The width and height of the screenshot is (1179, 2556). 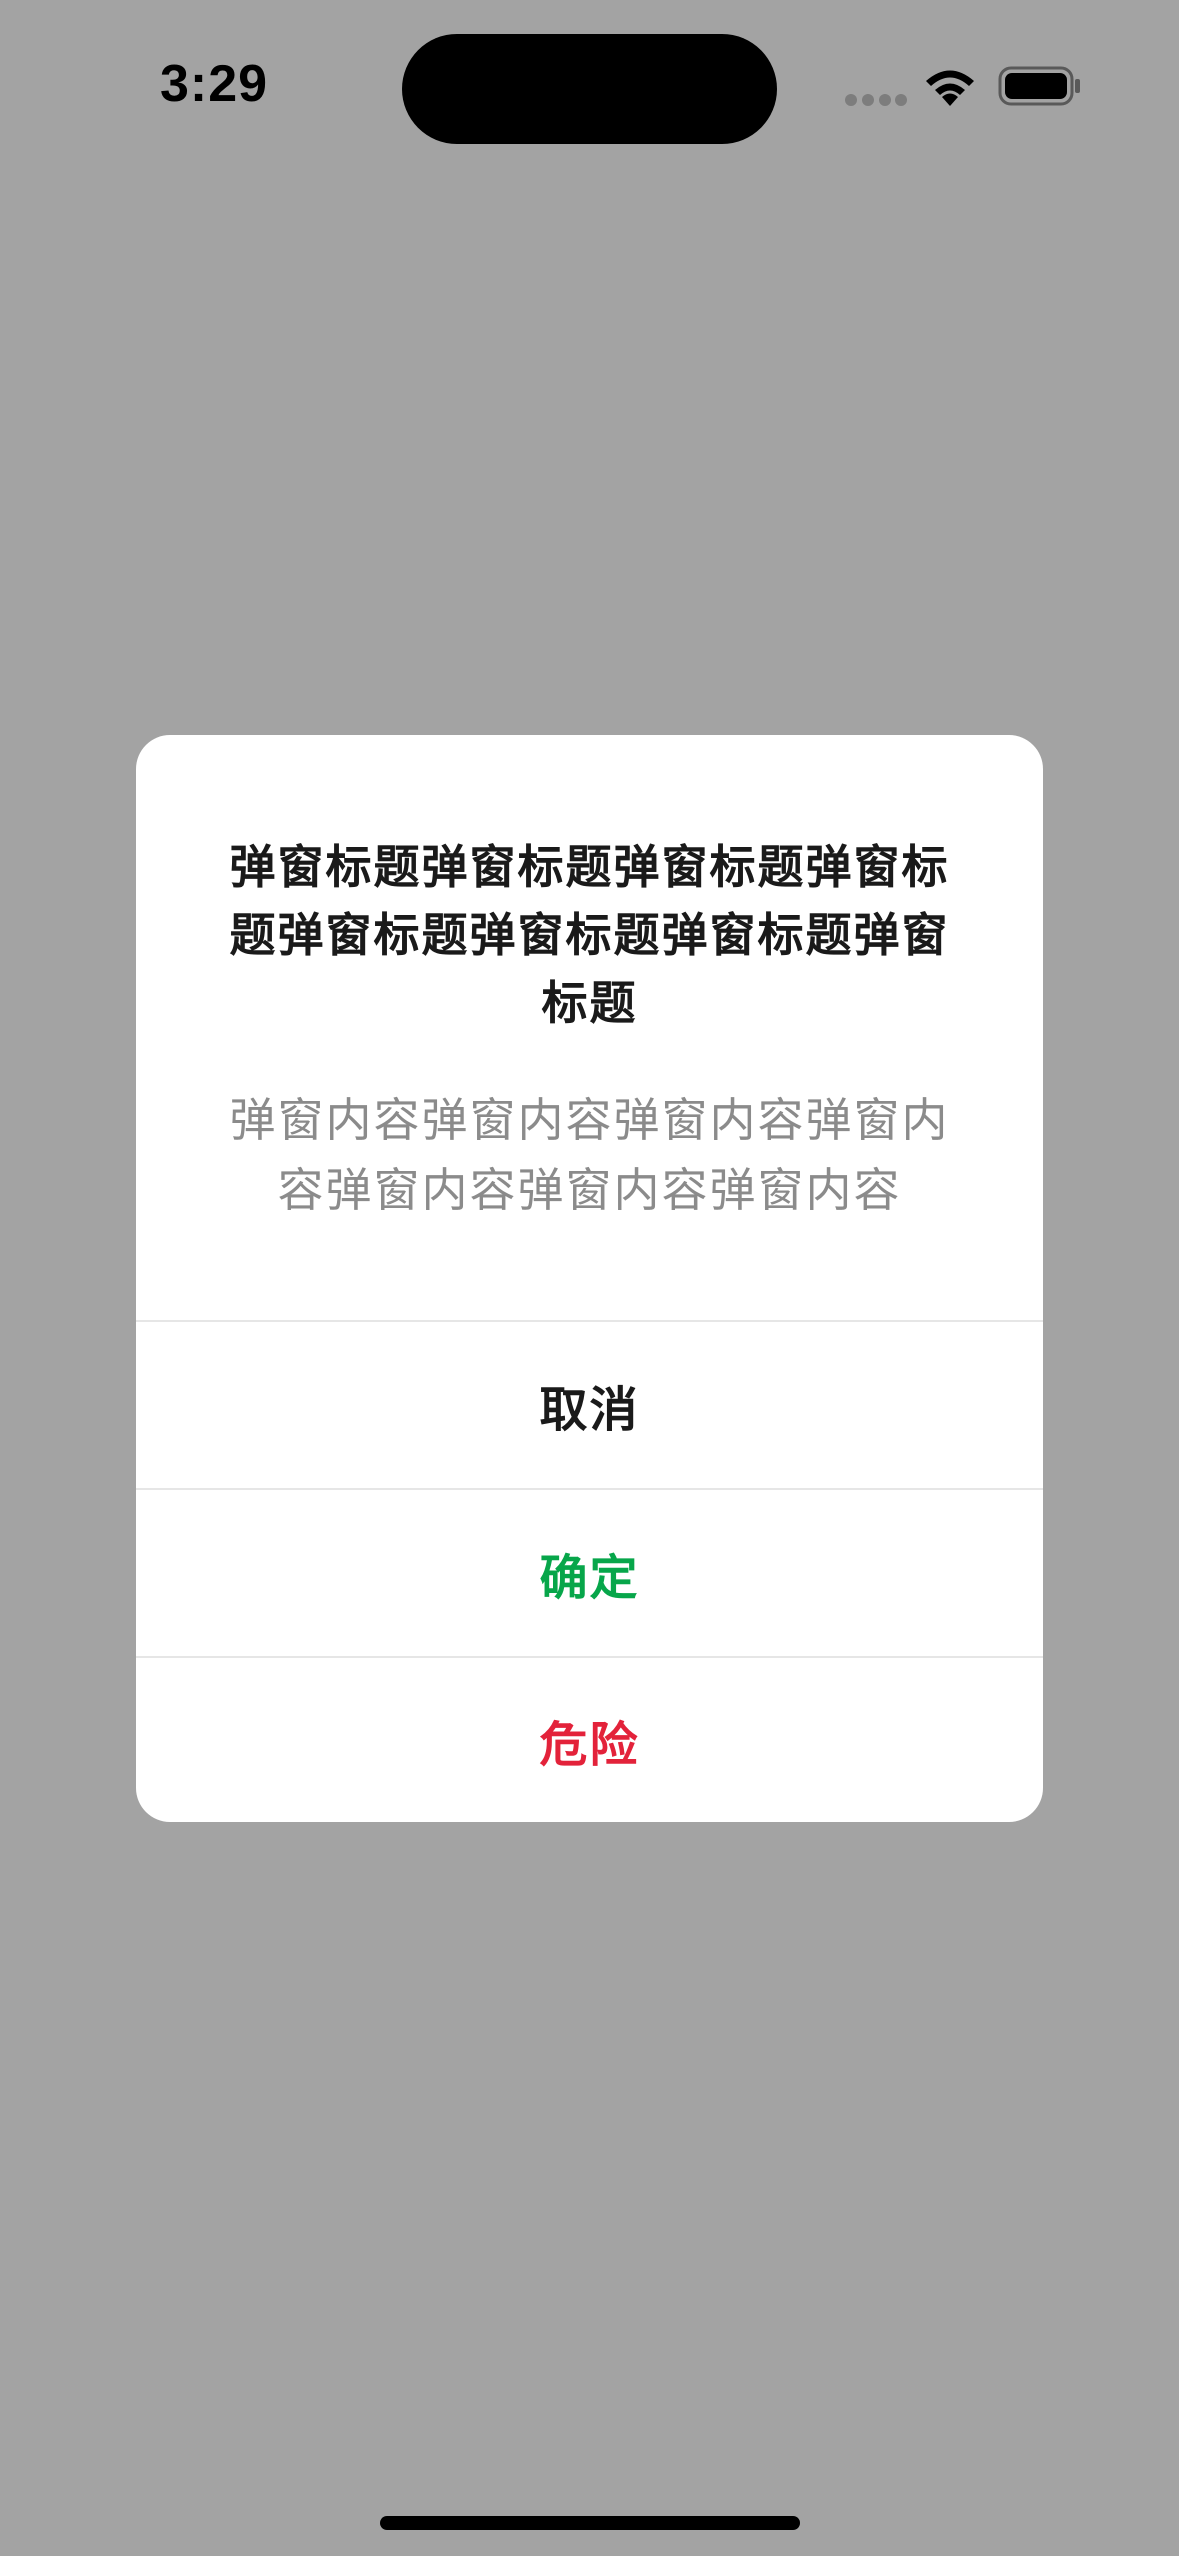 I want to click on status-time: 3:29, so click(x=214, y=84).